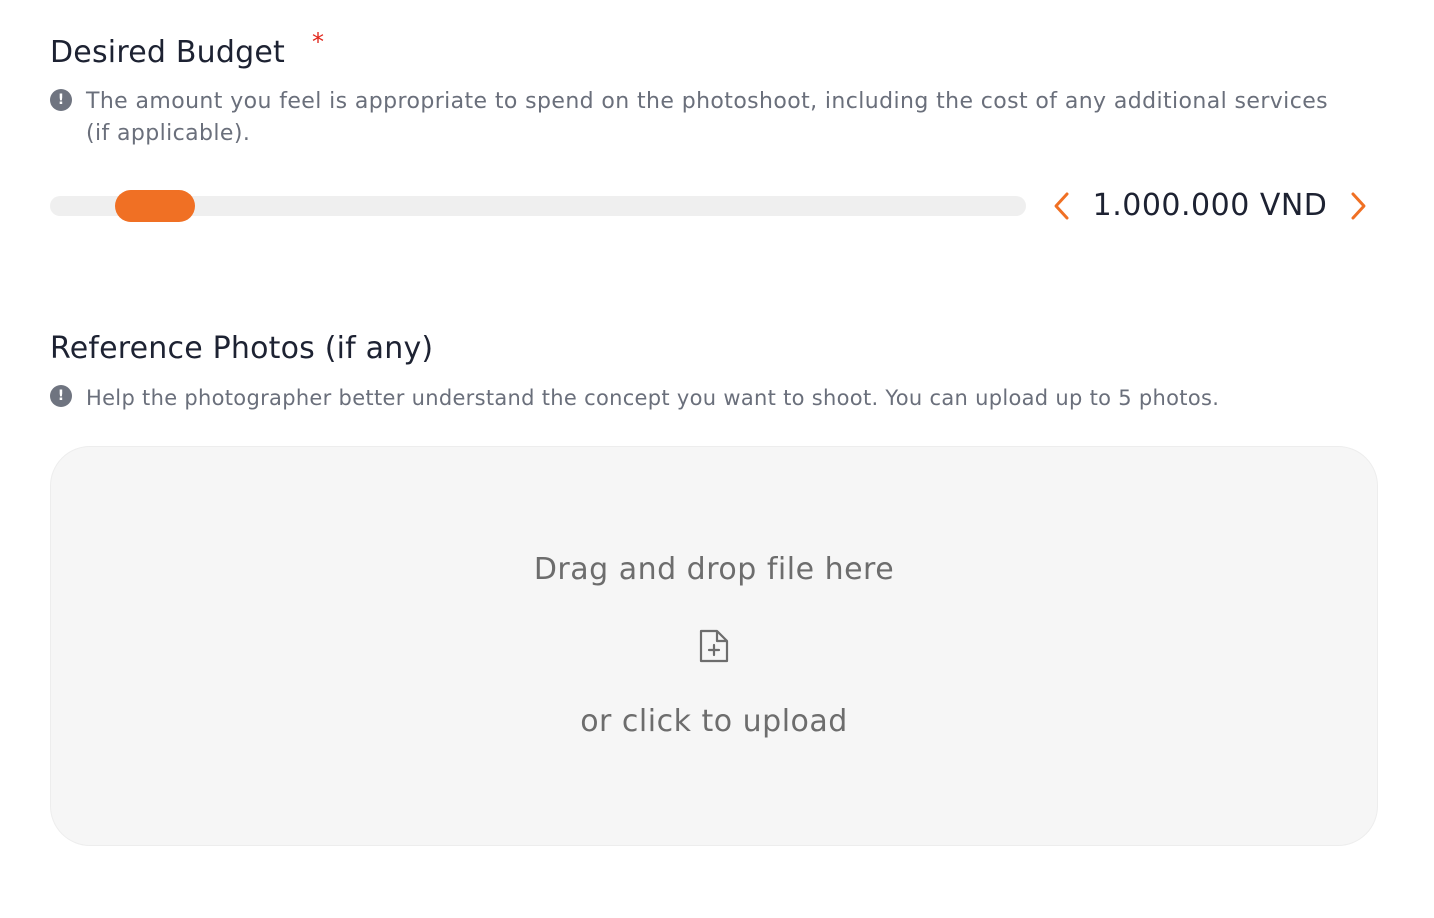 The image size is (1434, 918). Describe the element at coordinates (318, 42) in the screenshot. I see `required-indicator: *` at that location.